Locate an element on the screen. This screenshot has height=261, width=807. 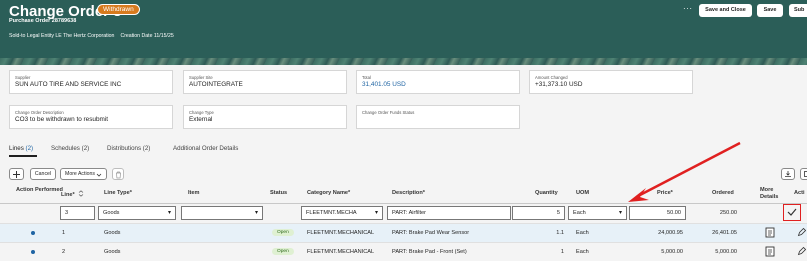
supplier-site-card: Supplier Site AUTOINTEGRATE is located at coordinates (265, 82).